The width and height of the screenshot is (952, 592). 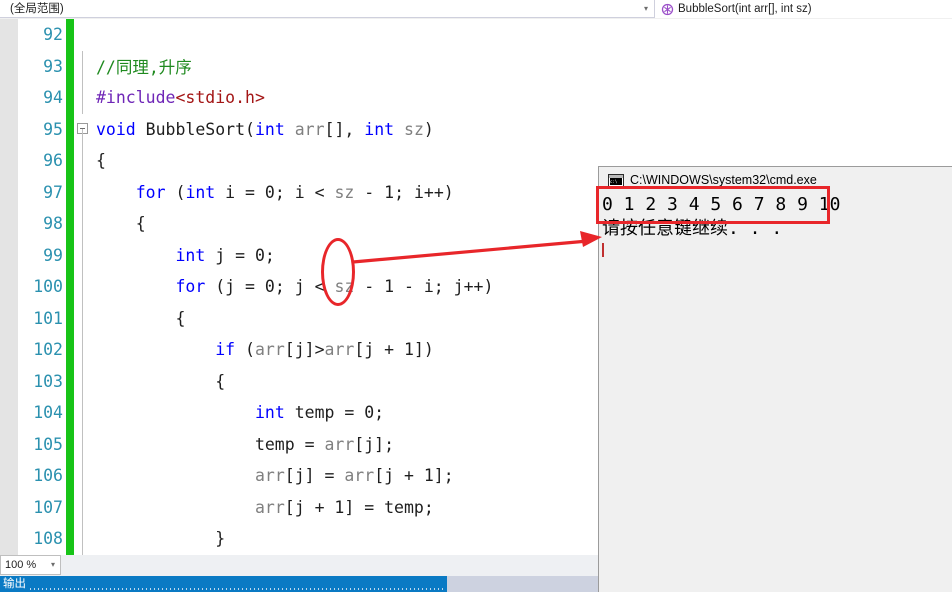 I want to click on line-number: 107, so click(x=48, y=507).